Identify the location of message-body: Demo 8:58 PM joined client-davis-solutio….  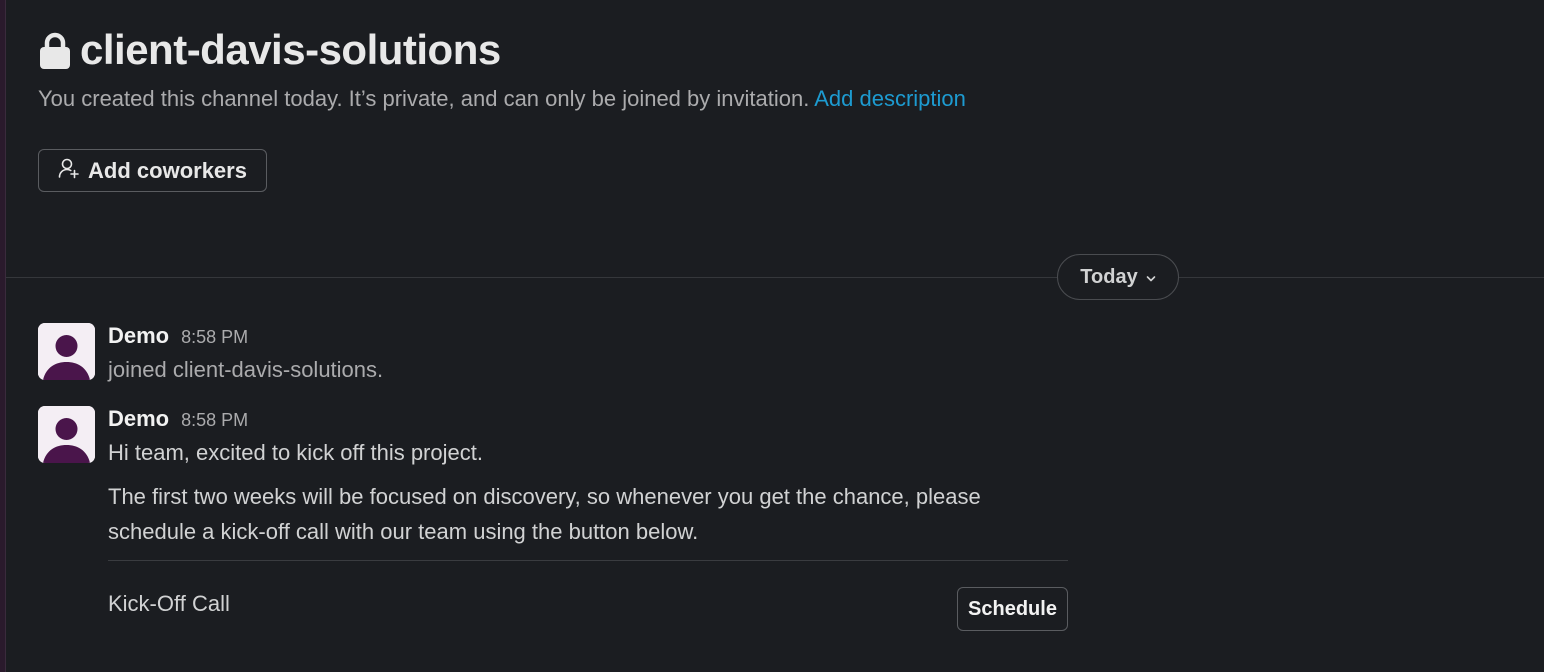
(593, 355).